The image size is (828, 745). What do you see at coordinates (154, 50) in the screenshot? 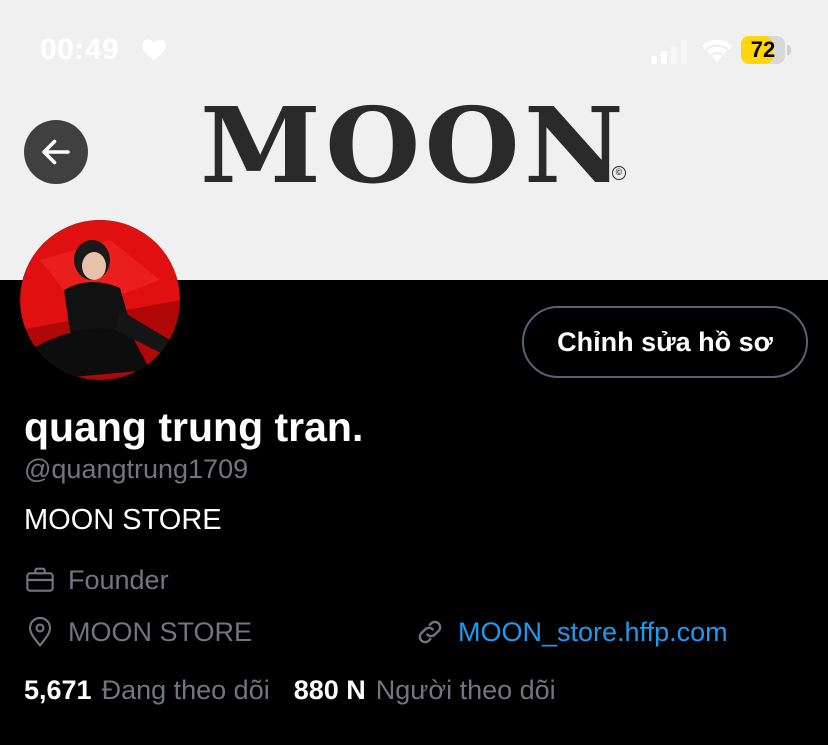
I see `heart-icon` at bounding box center [154, 50].